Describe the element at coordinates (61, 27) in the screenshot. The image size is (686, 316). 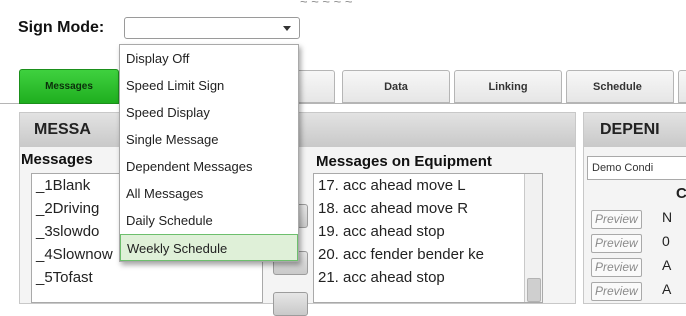
I see `sign-mode-label: Sign Mode:` at that location.